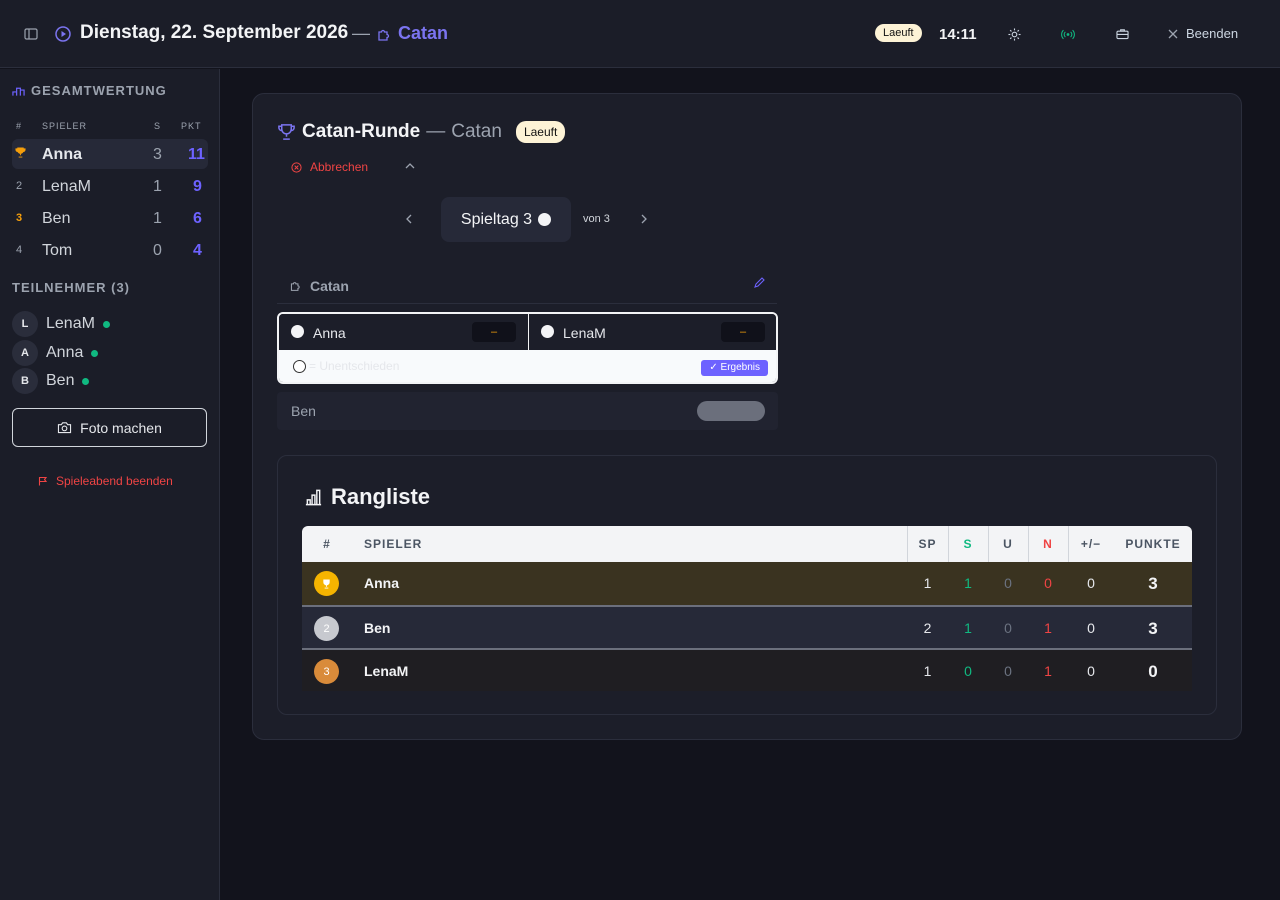  I want to click on standings-col-rank: #, so click(19, 126).